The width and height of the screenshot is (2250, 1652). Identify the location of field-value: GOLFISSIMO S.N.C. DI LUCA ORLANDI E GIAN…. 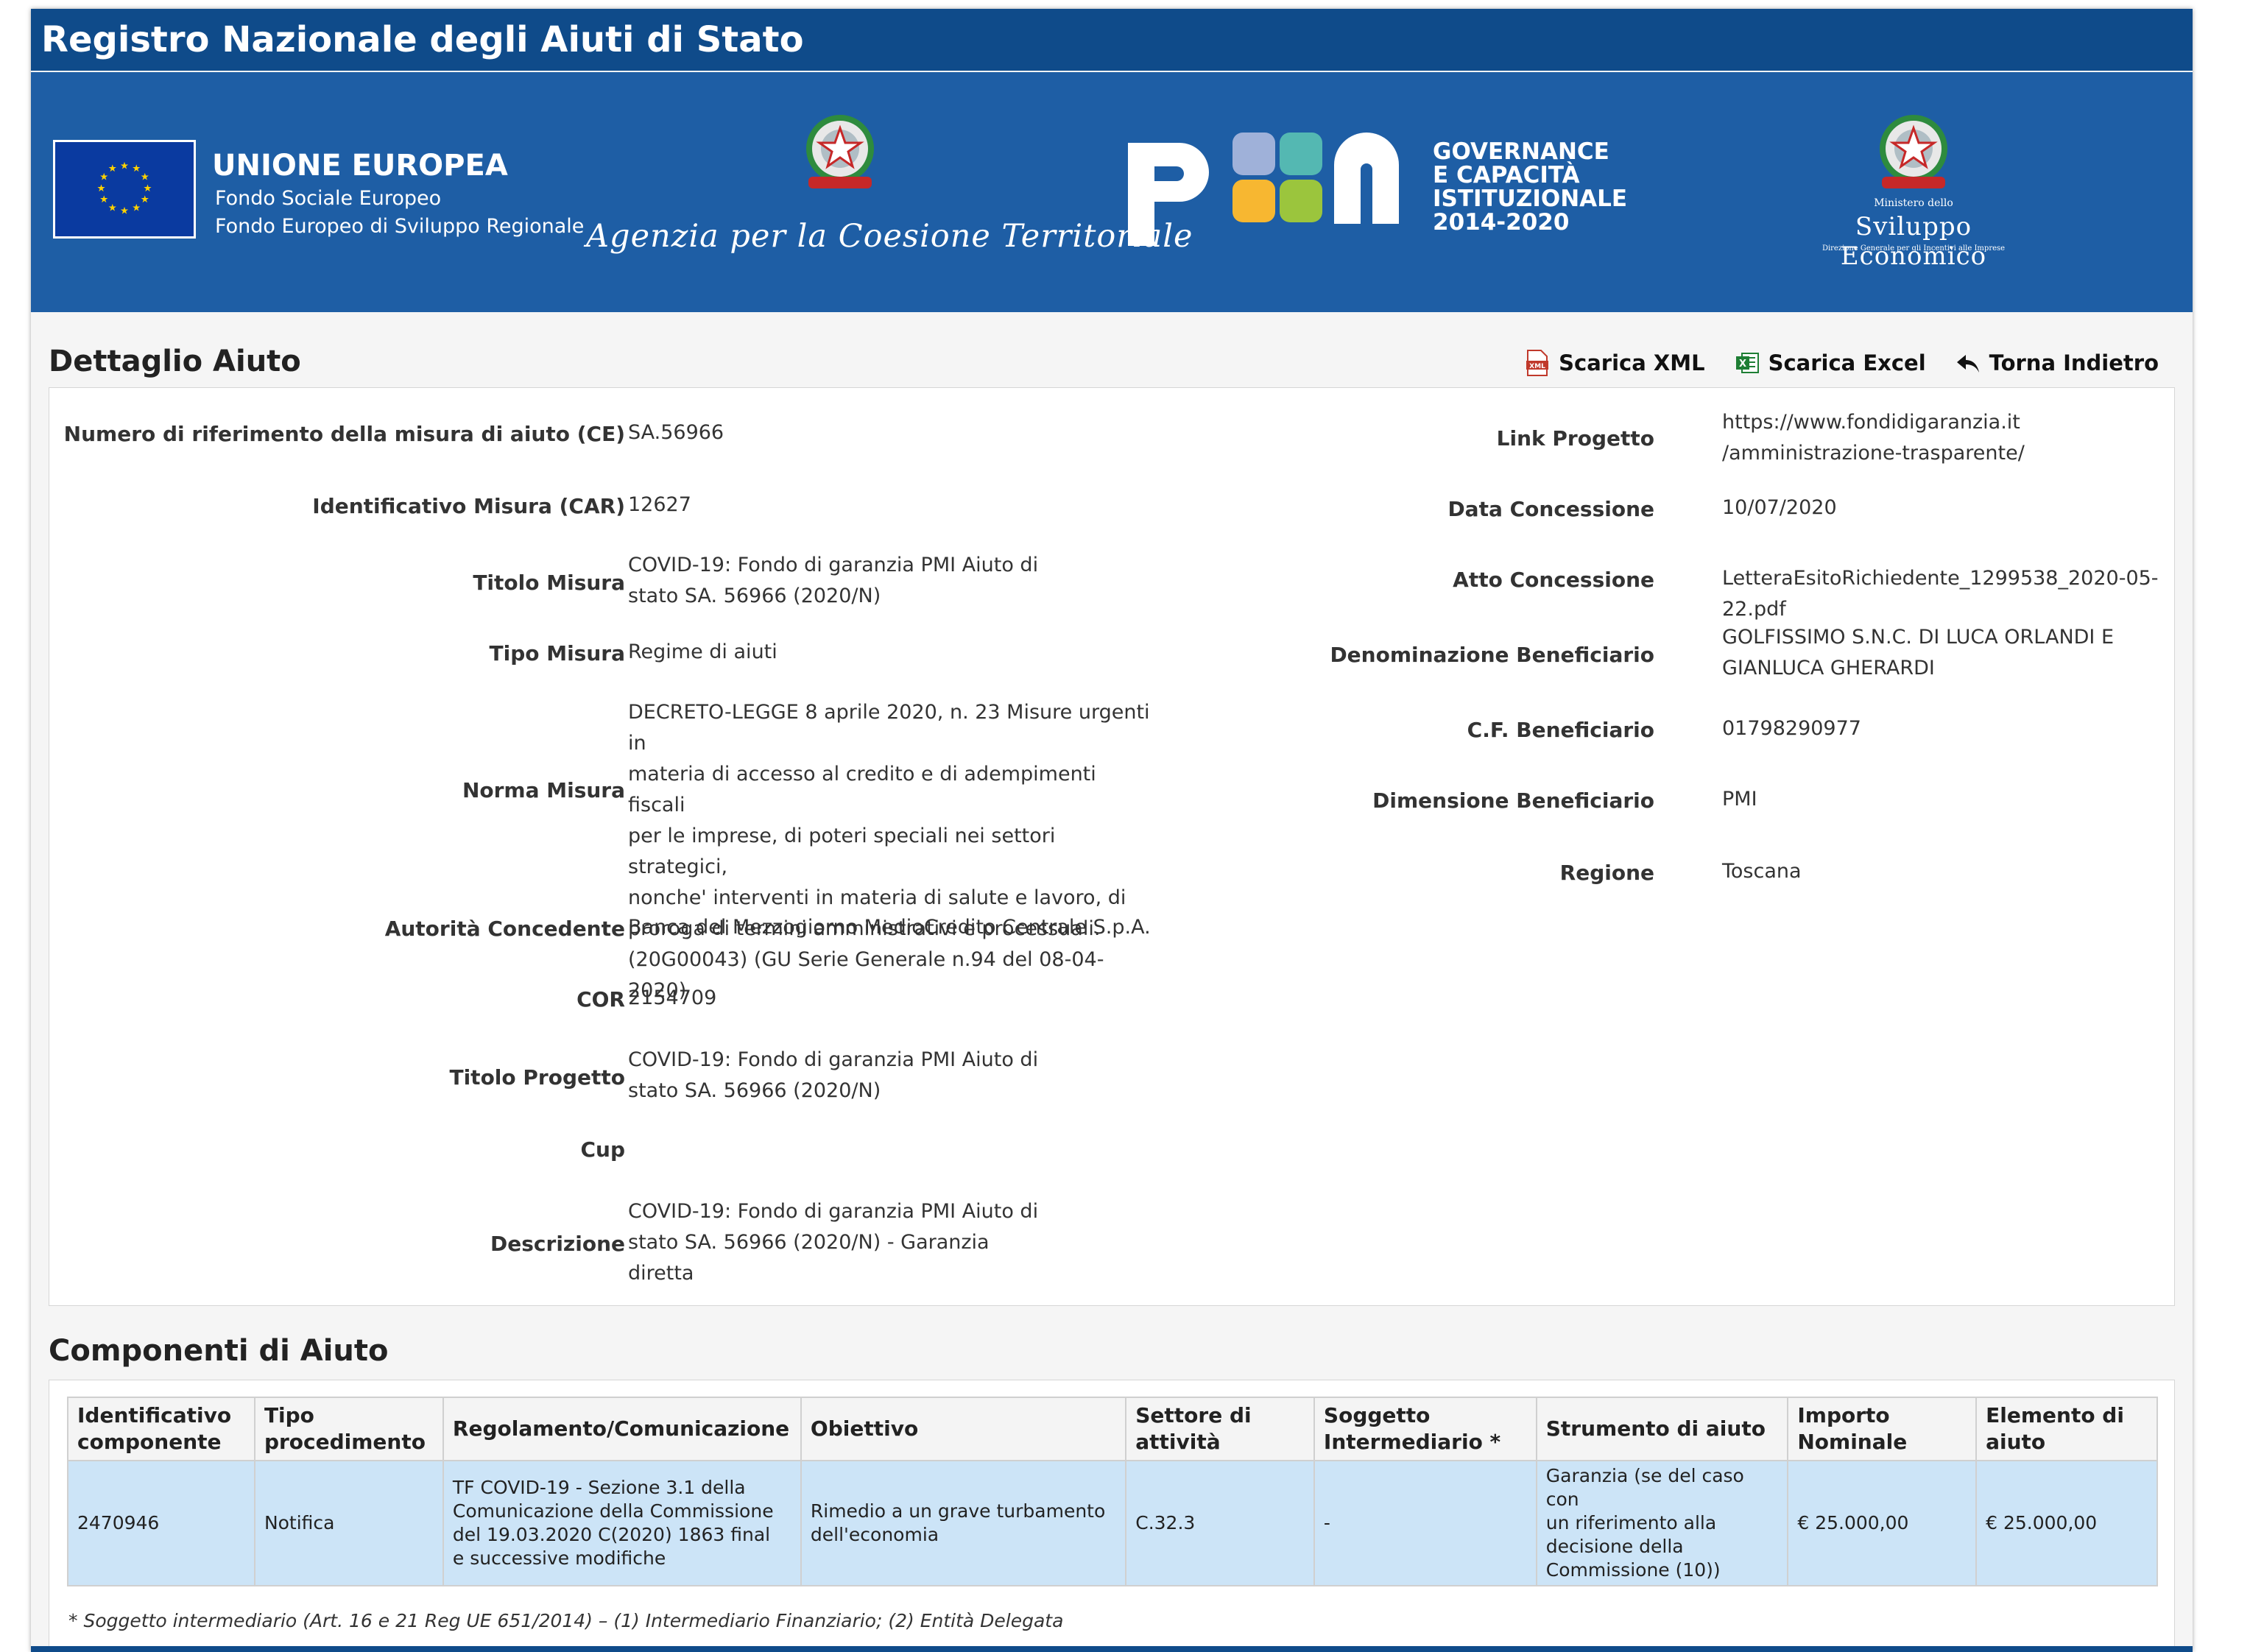
(1918, 652).